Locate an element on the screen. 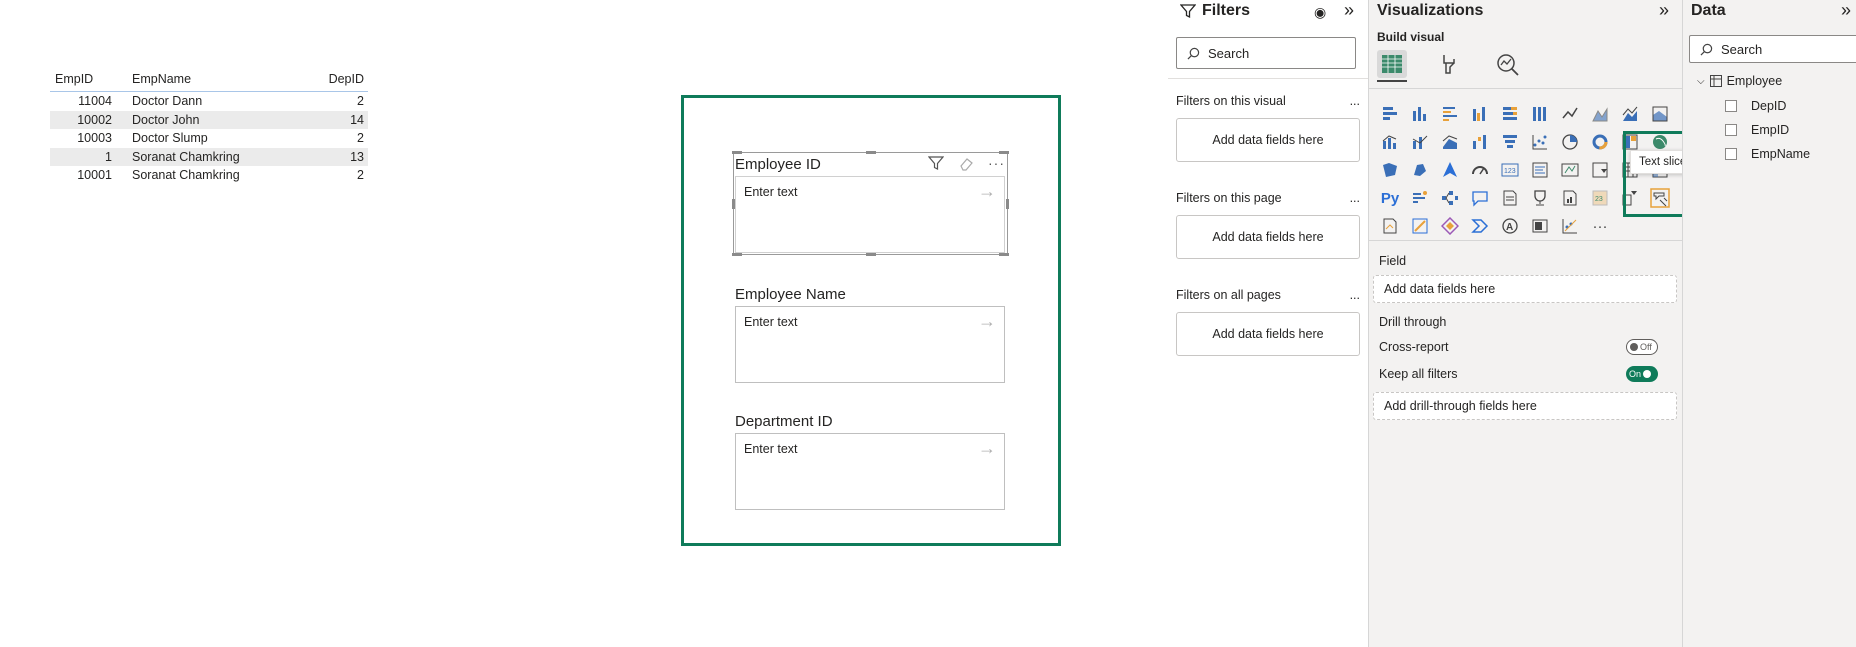 This screenshot has height=647, width=1856. data-field-item: EmpName is located at coordinates (1767, 154).